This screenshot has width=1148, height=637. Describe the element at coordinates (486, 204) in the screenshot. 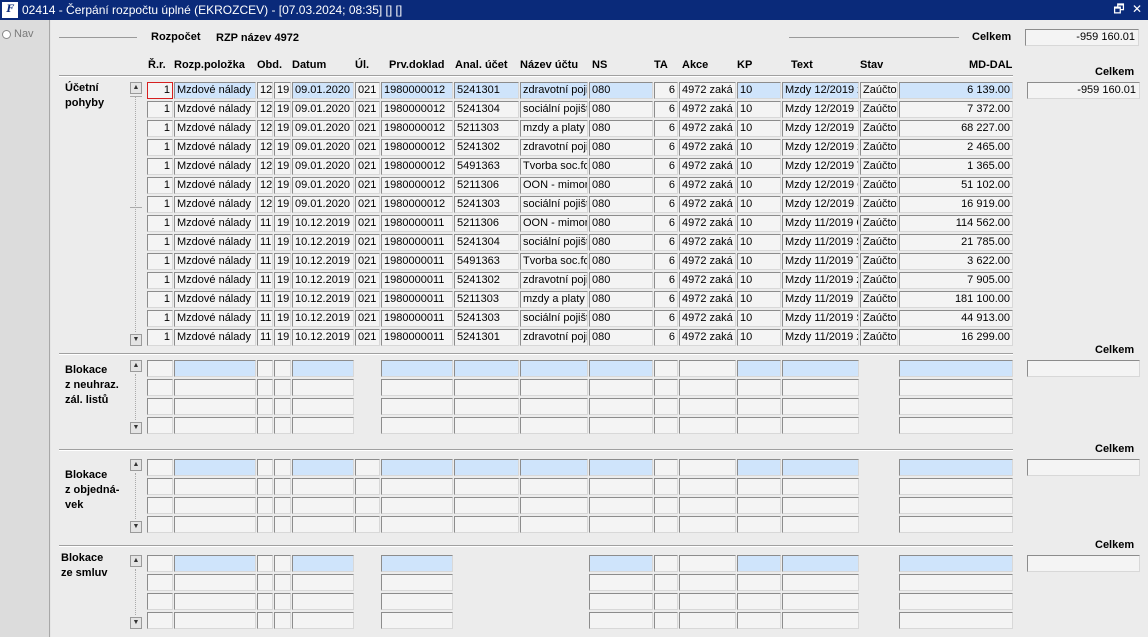

I see `cell-anal-ucet: 5241303` at that location.